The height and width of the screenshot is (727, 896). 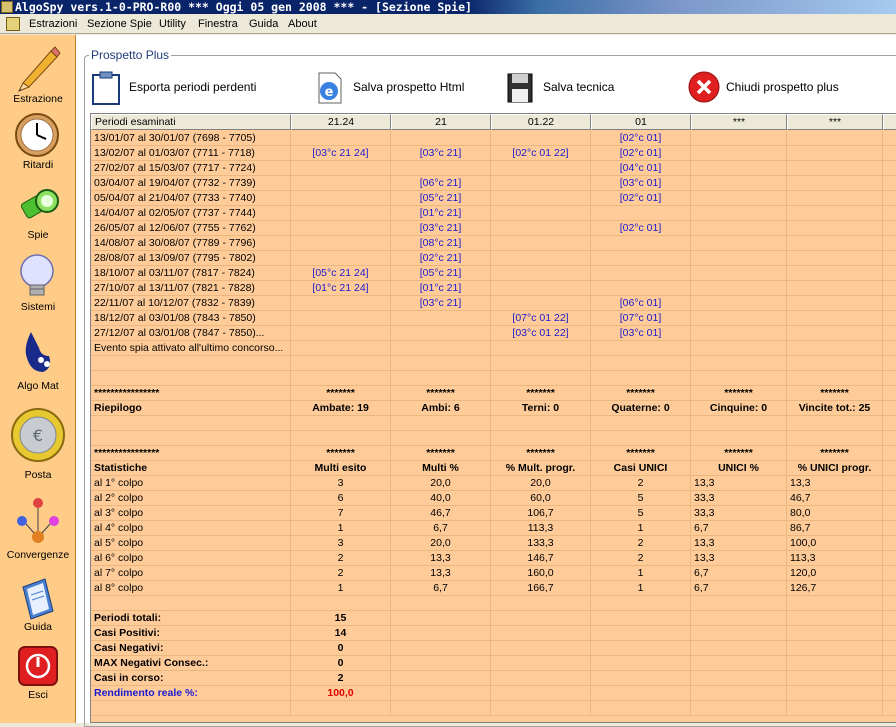 What do you see at coordinates (341, 633) in the screenshot?
I see `table-cell: 14` at bounding box center [341, 633].